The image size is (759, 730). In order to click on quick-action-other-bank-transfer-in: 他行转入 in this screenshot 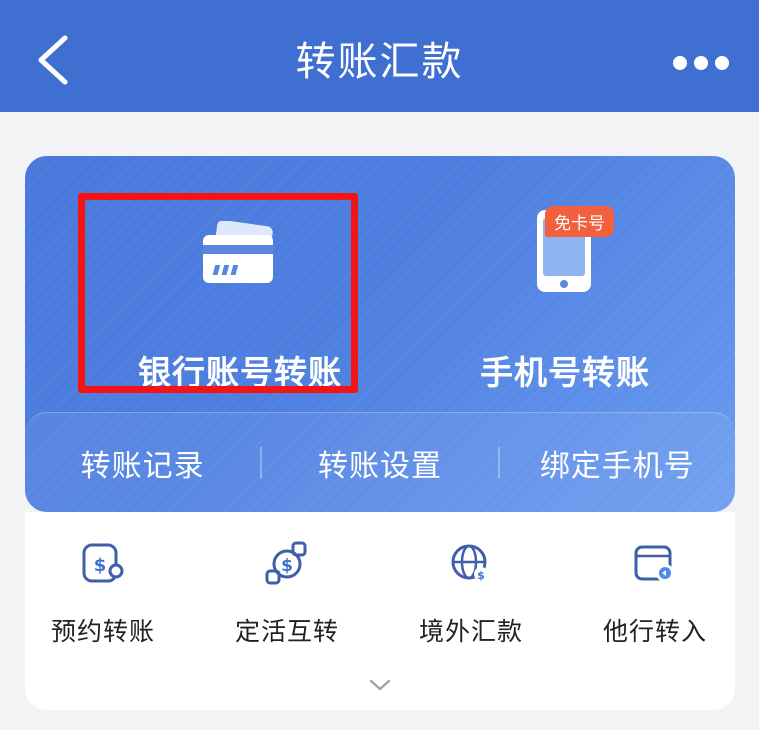, I will do `click(655, 594)`.